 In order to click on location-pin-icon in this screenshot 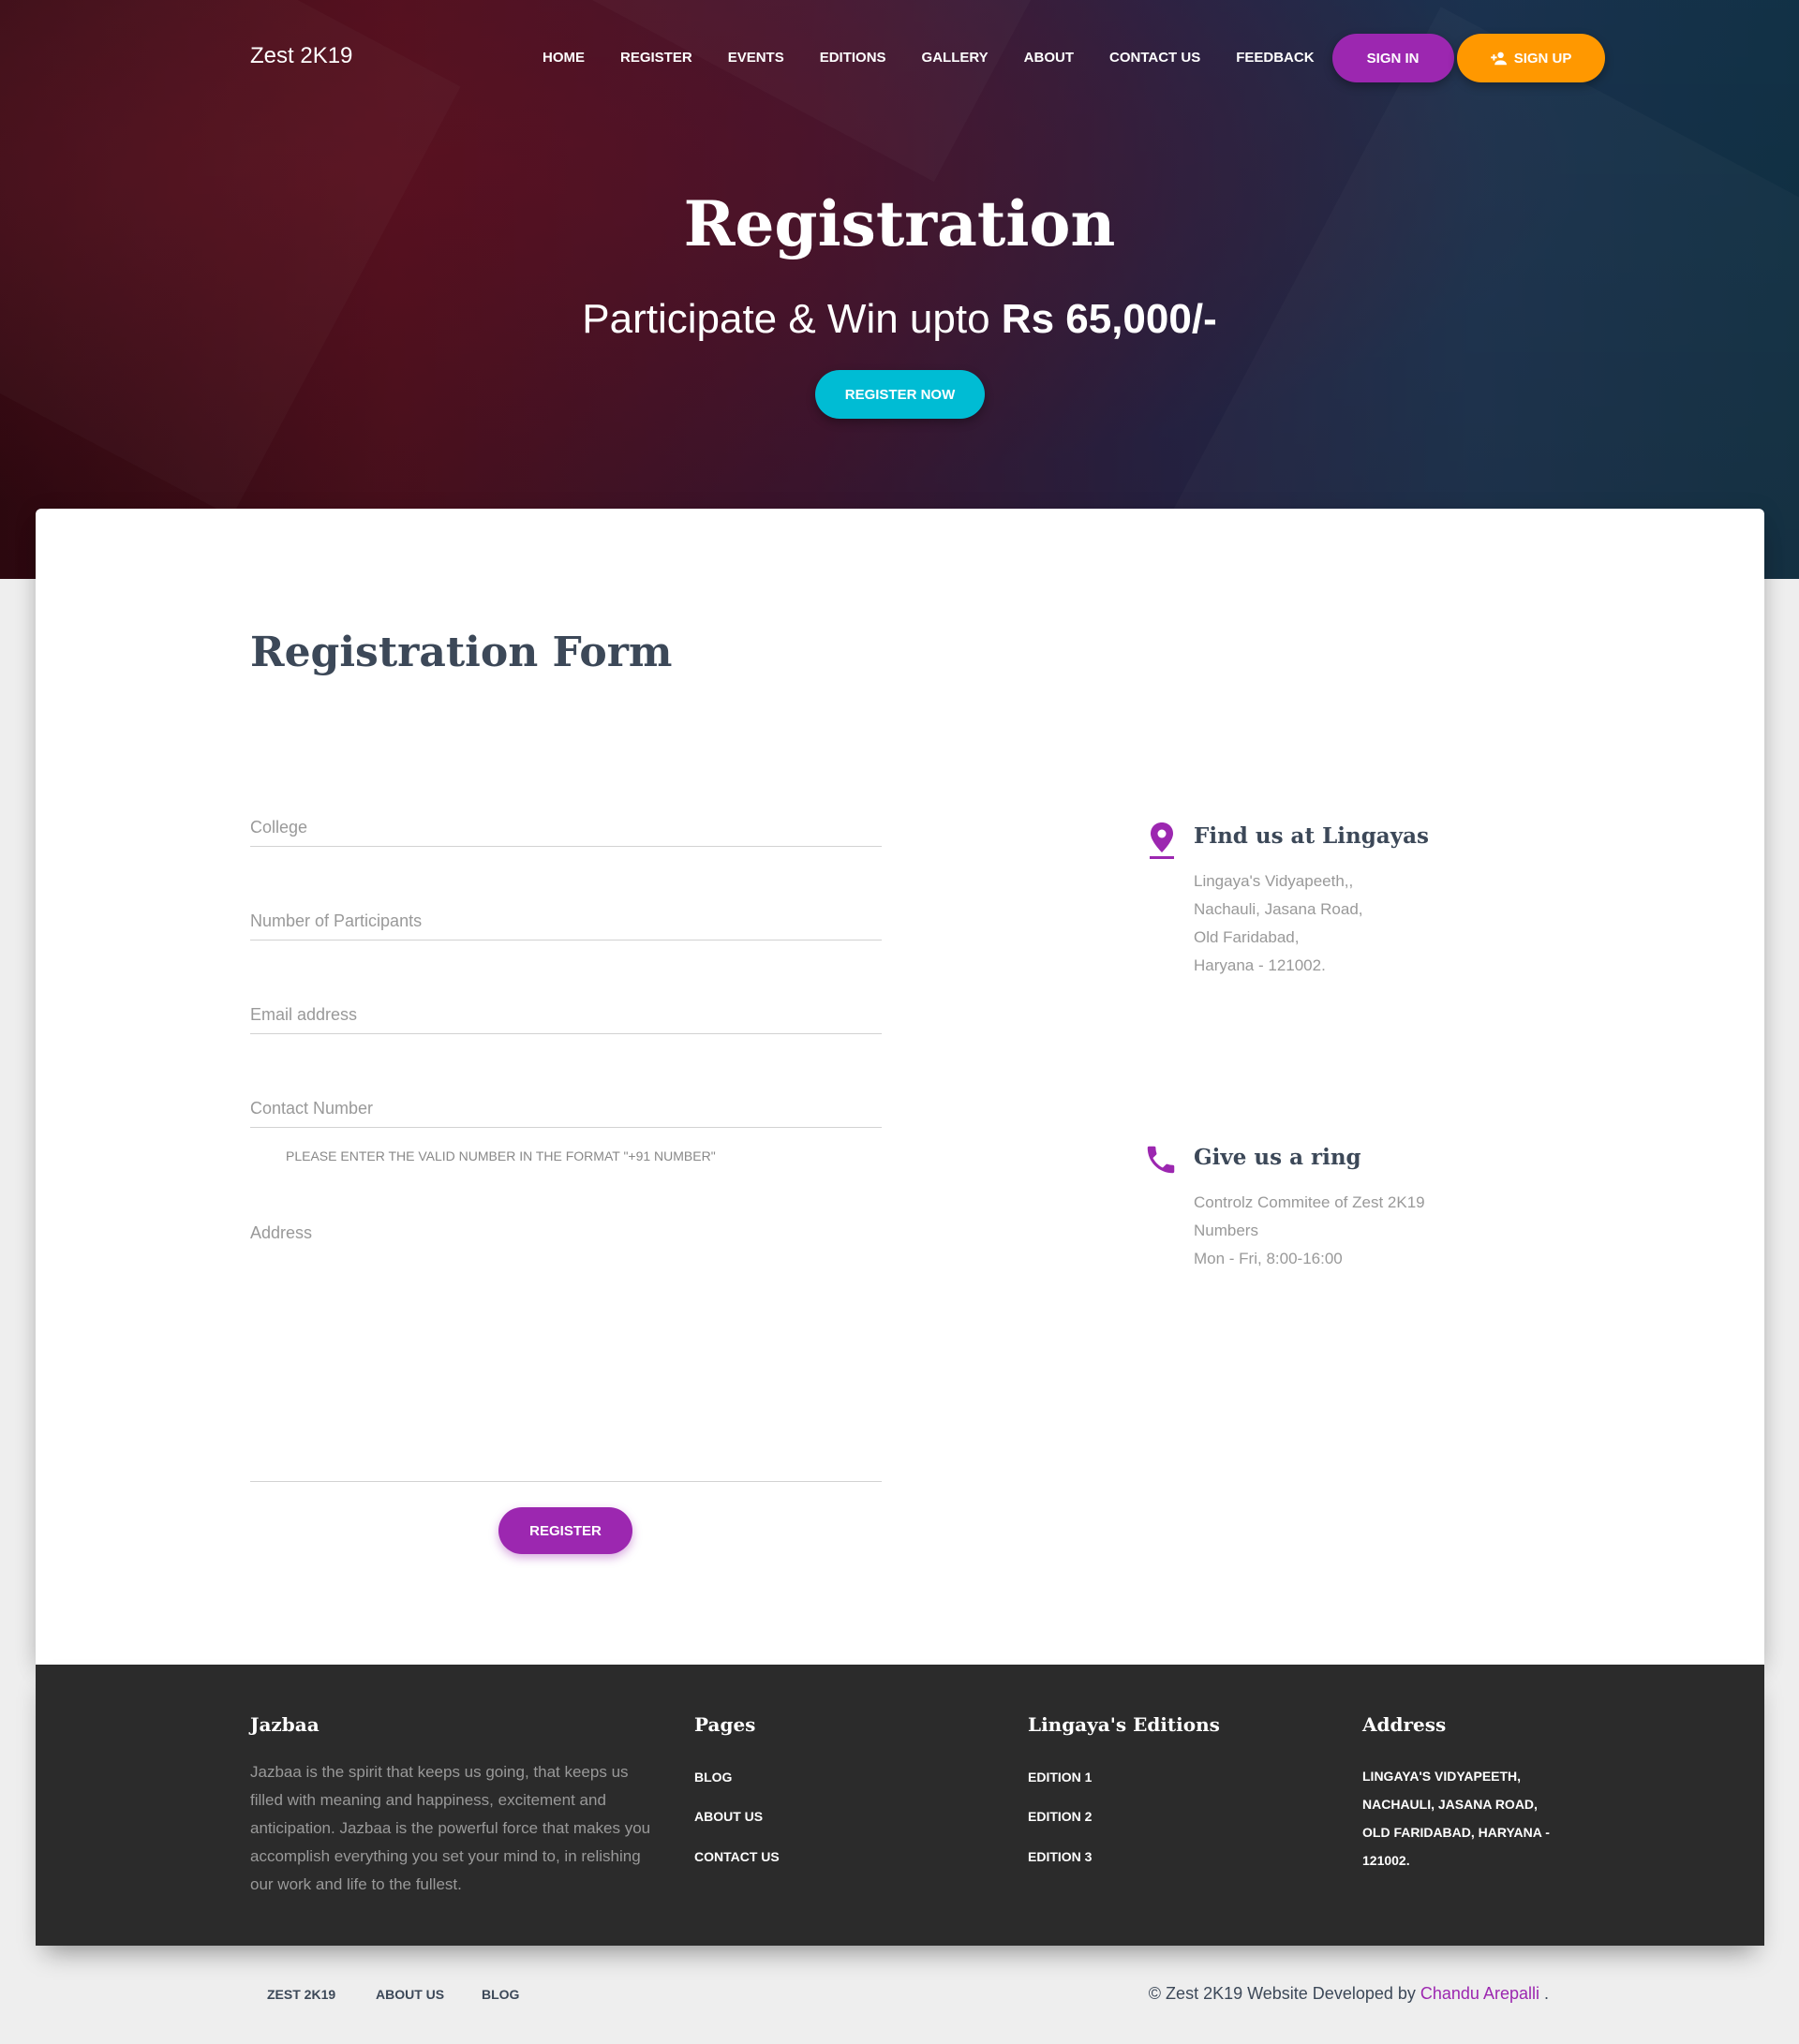, I will do `click(1162, 841)`.